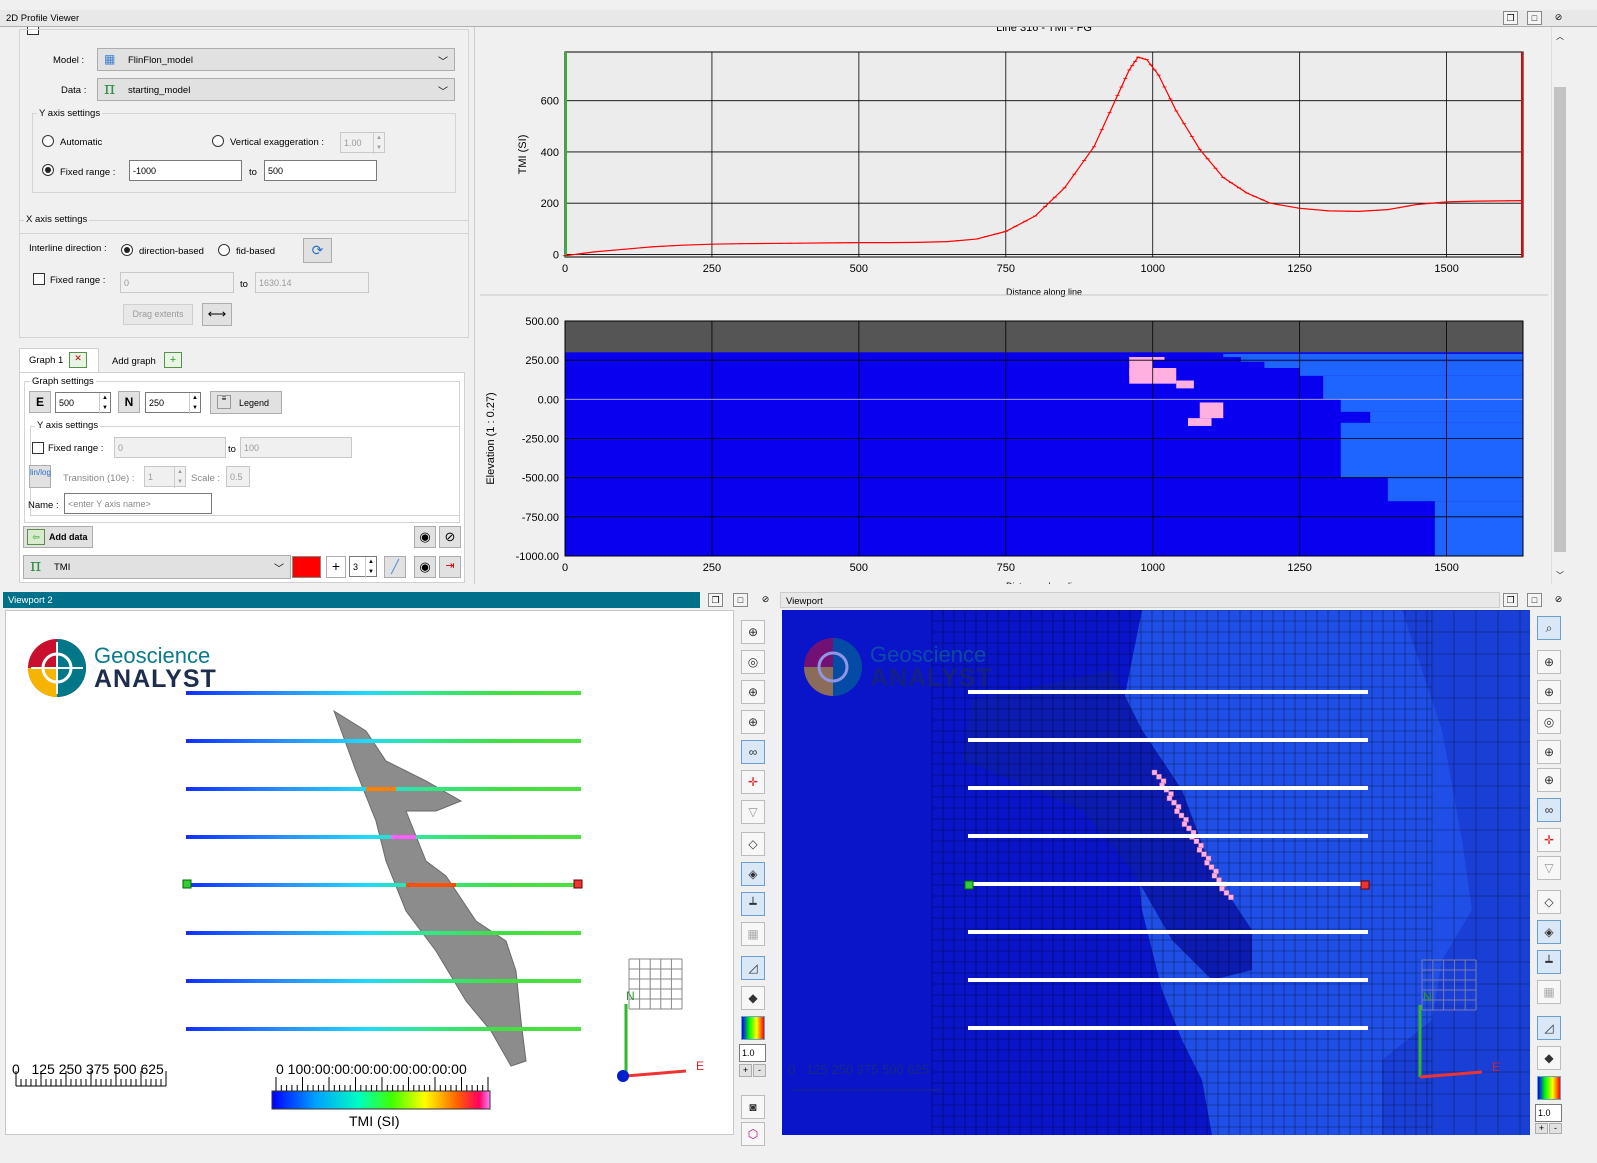  Describe the element at coordinates (83, 403) in the screenshot. I see `easting-input: 500 ▲ ▼` at that location.